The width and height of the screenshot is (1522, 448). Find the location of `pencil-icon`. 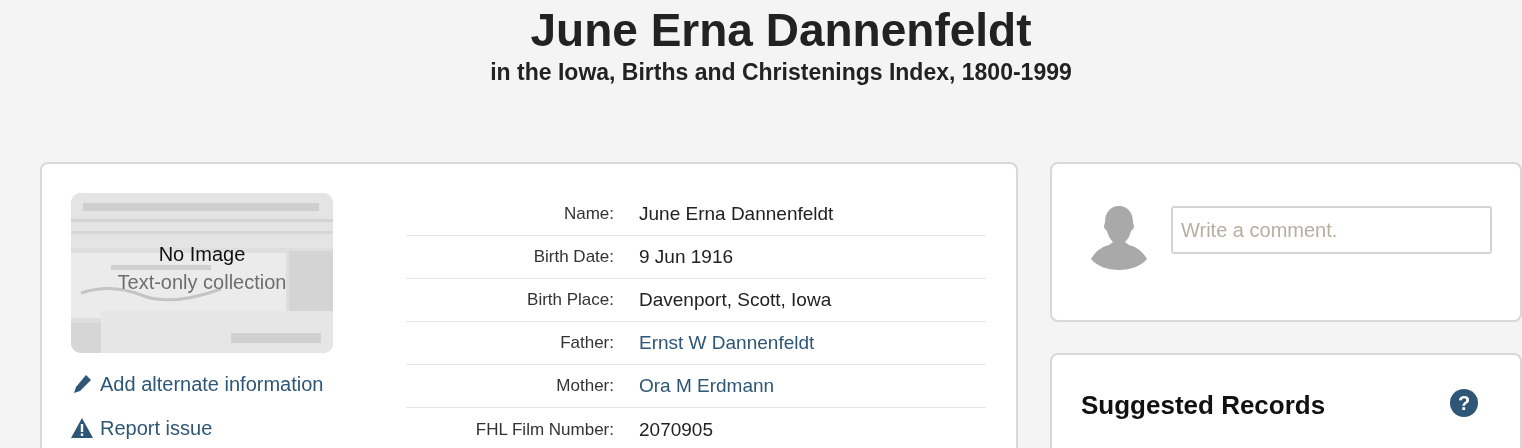

pencil-icon is located at coordinates (82, 384).